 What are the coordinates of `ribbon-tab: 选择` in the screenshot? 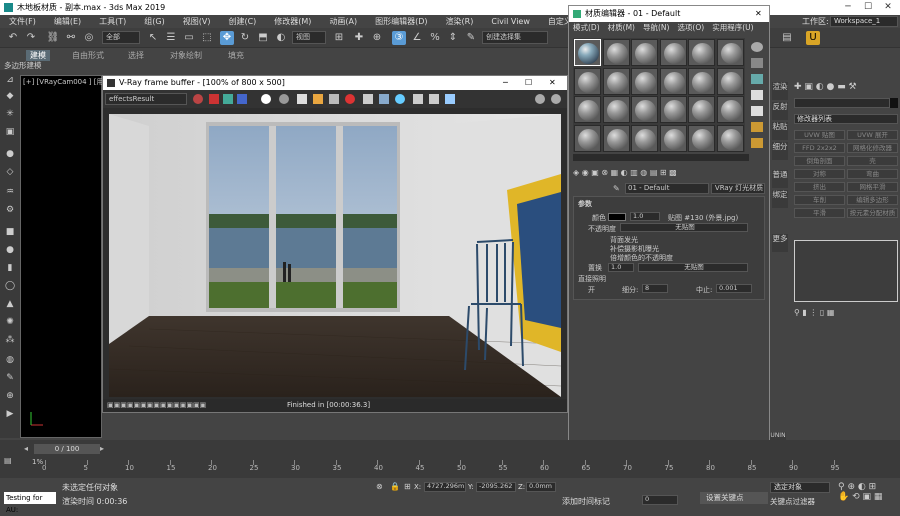 It's located at (136, 55).